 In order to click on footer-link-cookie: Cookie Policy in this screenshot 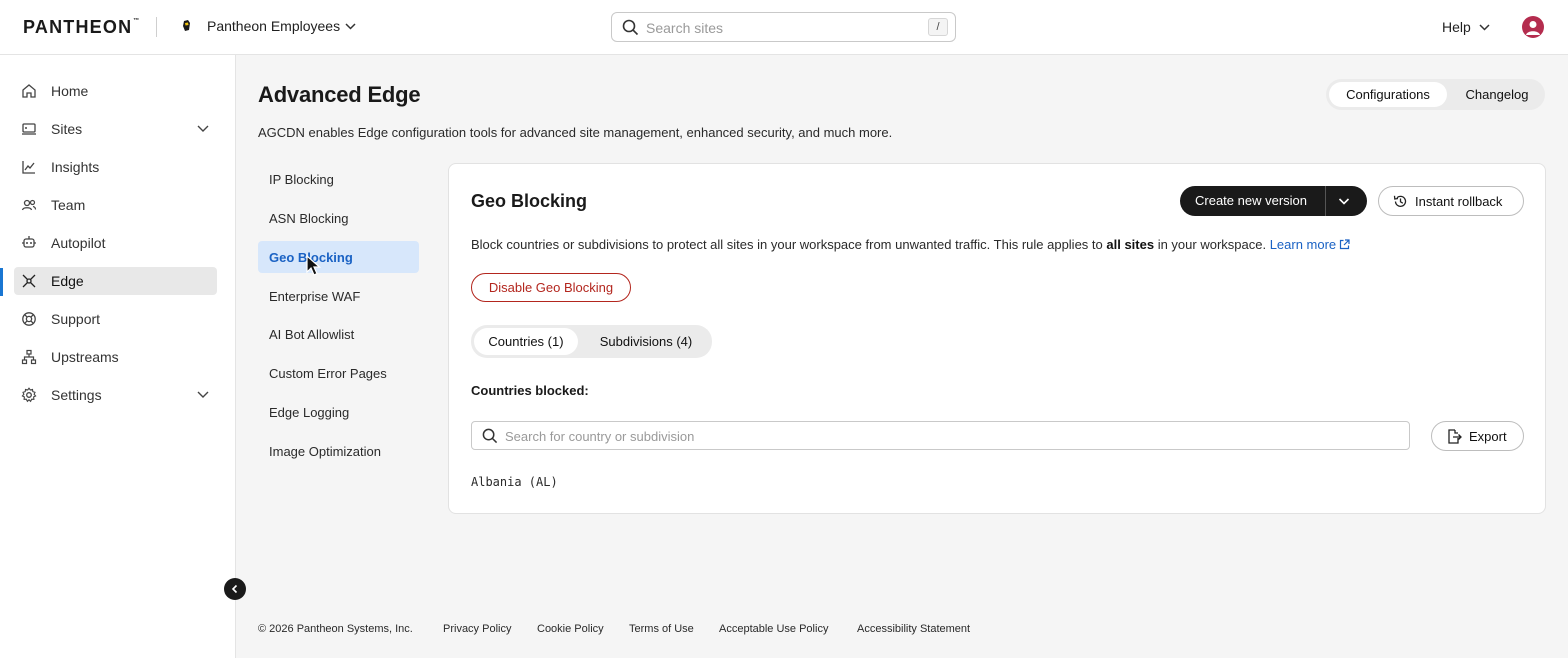, I will do `click(570, 629)`.